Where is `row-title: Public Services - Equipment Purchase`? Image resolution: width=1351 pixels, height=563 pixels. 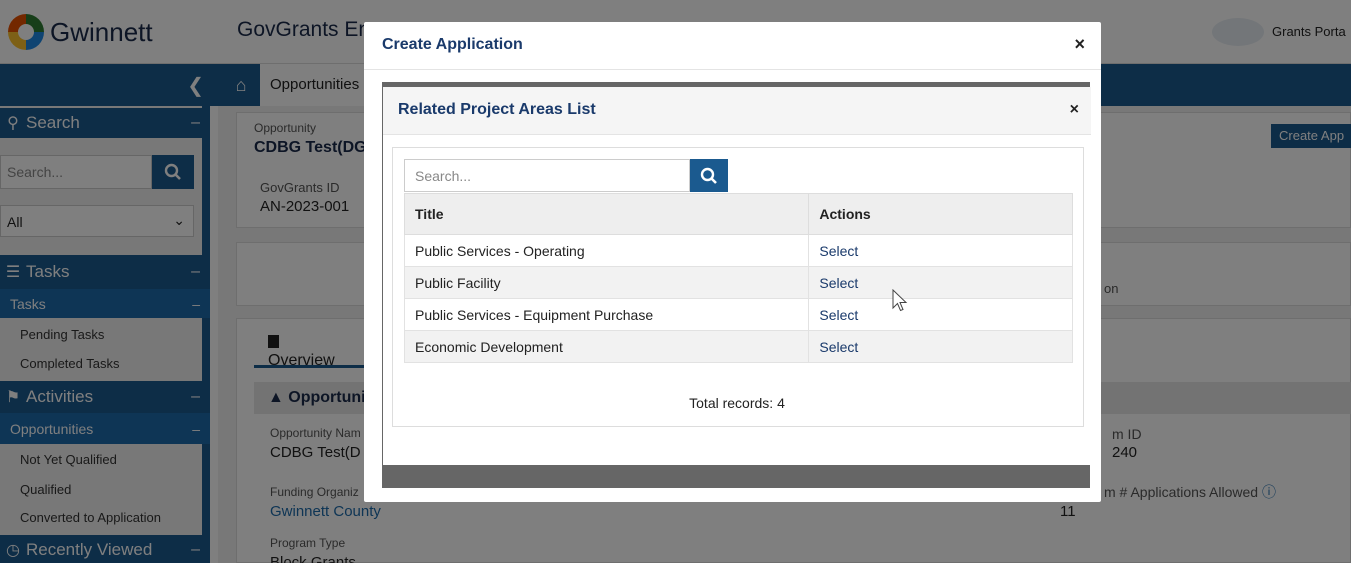
row-title: Public Services - Equipment Purchase is located at coordinates (606, 314).